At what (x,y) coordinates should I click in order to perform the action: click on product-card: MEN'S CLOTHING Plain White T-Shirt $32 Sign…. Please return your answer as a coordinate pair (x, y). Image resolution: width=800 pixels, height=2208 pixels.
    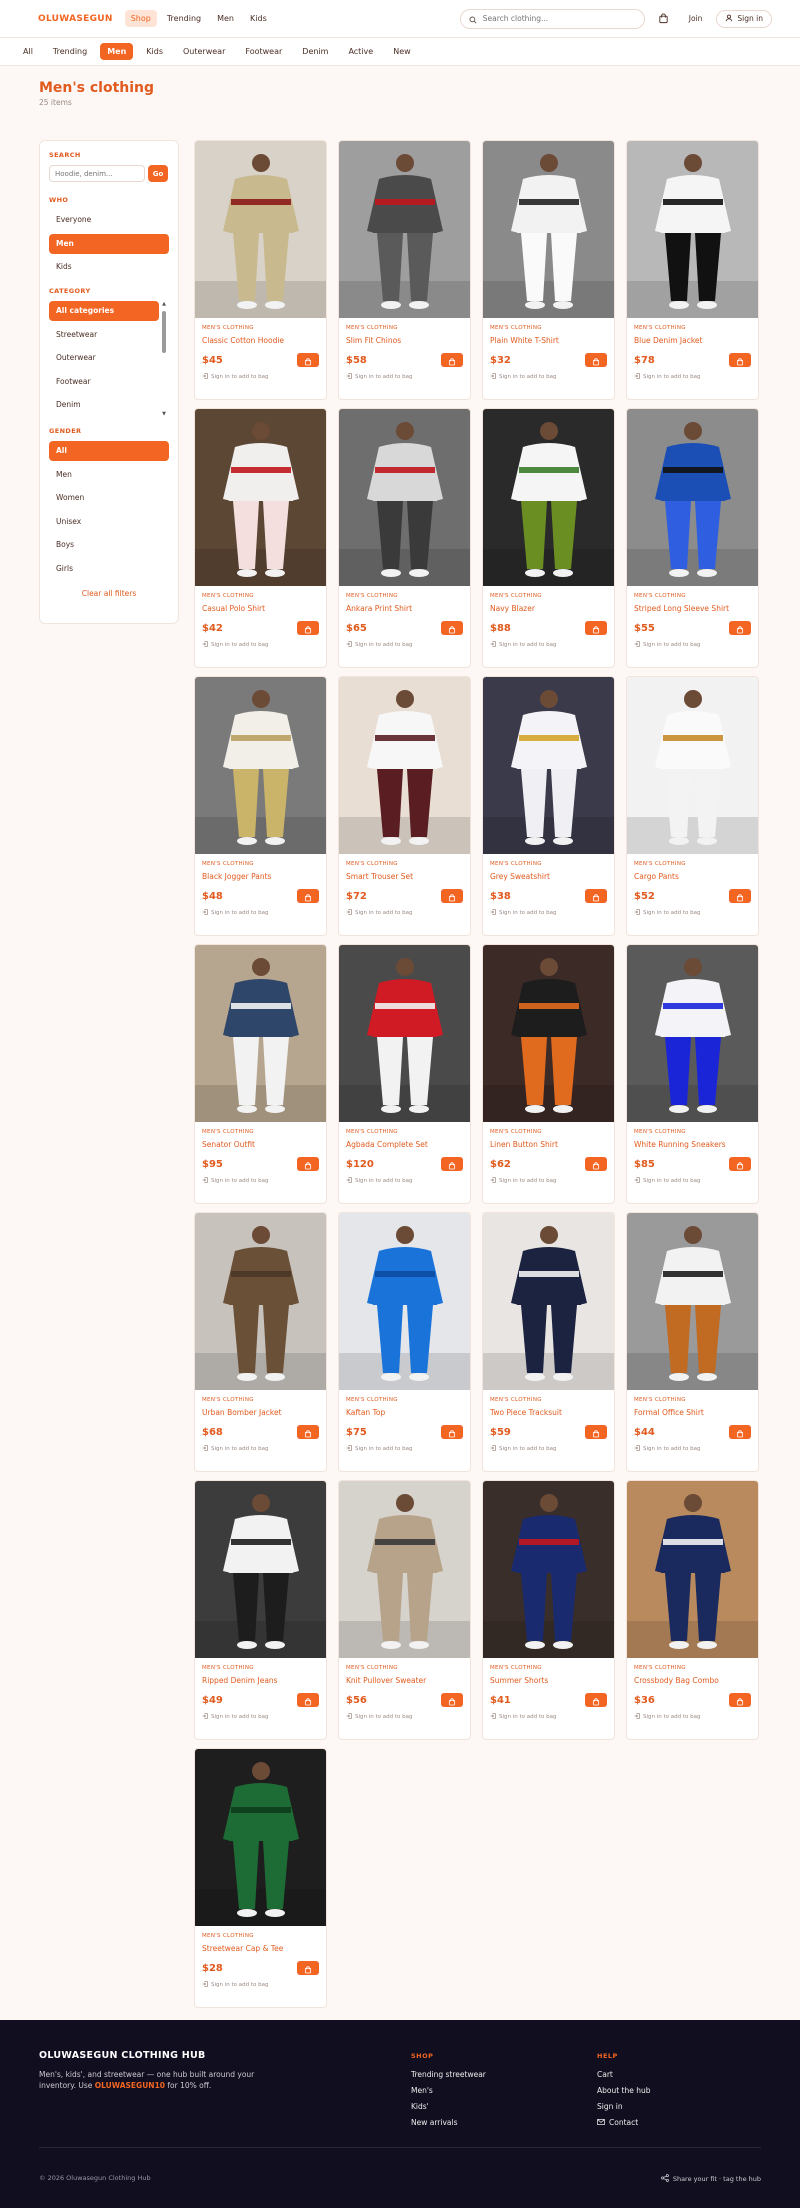
    Looking at the image, I should click on (548, 270).